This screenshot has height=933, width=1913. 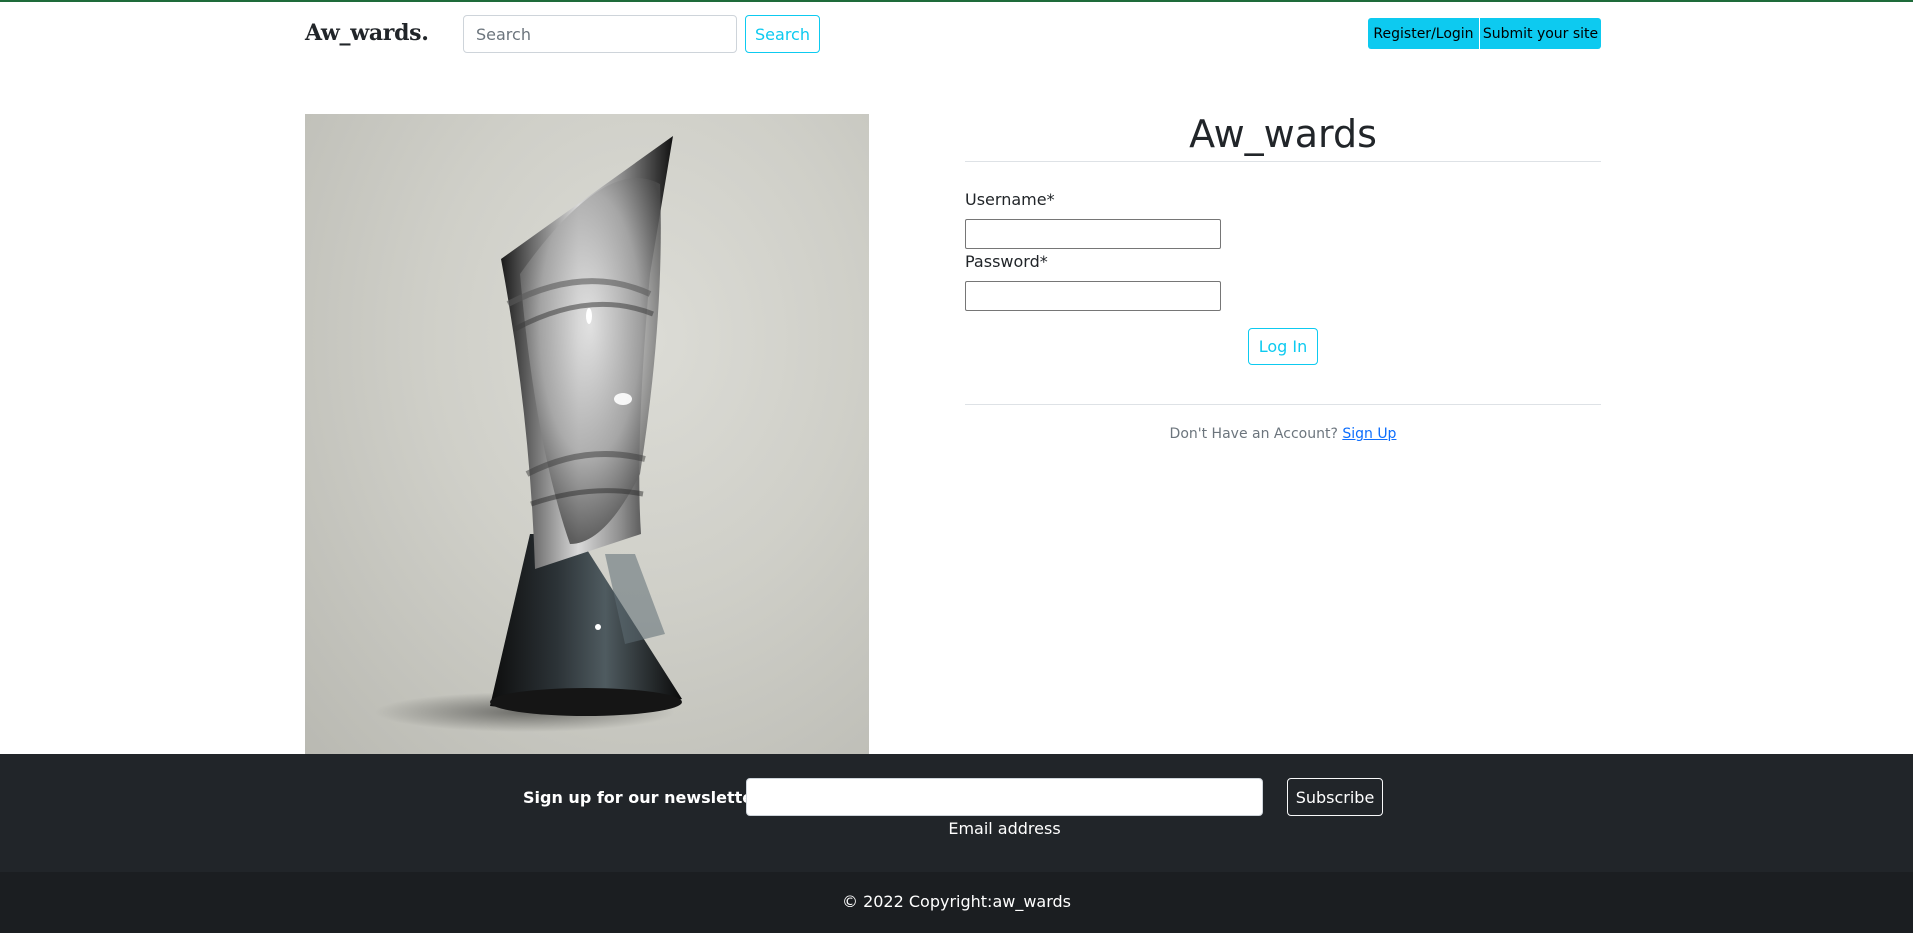 I want to click on signup-prompt: Don't Have an Account? Sign Up, so click(x=1283, y=434).